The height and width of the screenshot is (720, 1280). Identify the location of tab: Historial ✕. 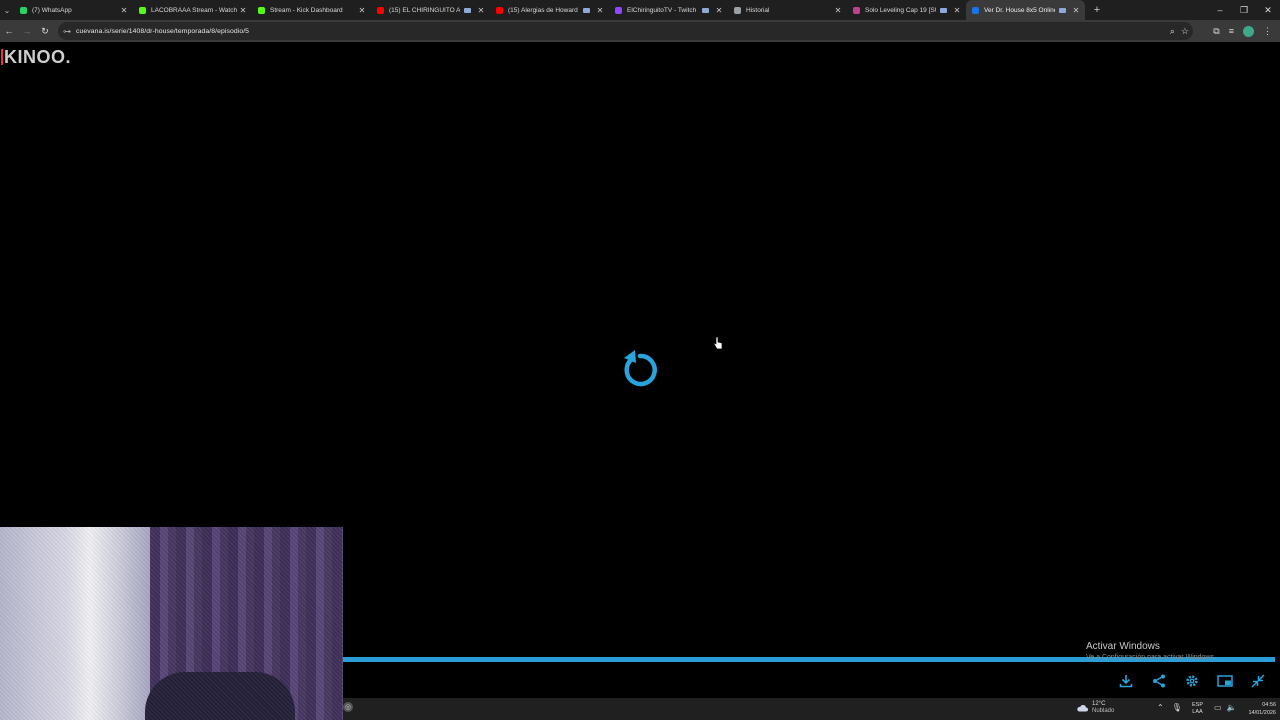
(787, 10).